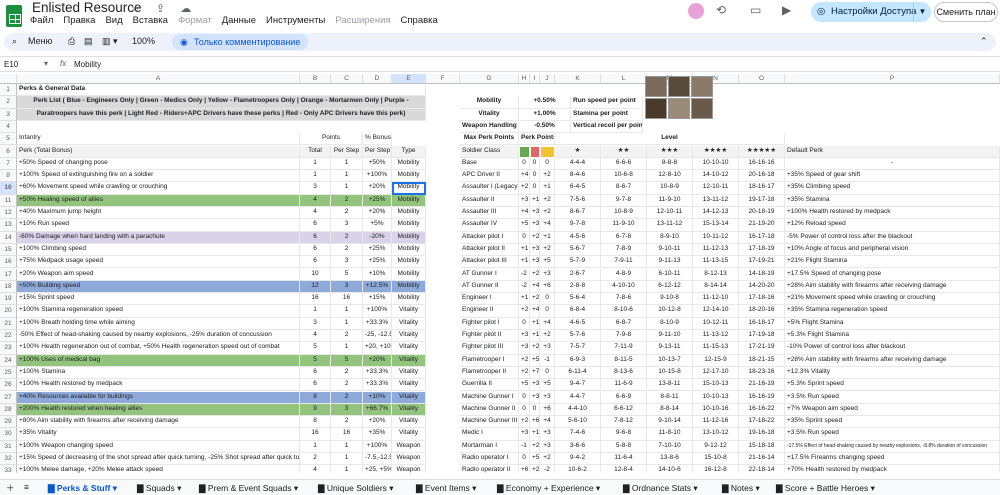 The image size is (1000, 495). What do you see at coordinates (624, 459) in the screenshot?
I see `level-value: 11-6-4` at bounding box center [624, 459].